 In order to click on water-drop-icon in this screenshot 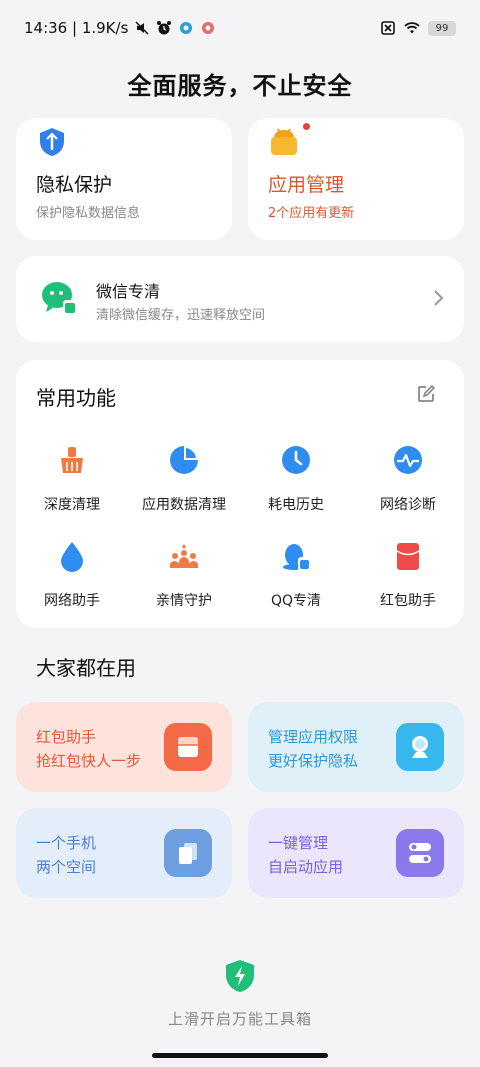, I will do `click(72, 557)`.